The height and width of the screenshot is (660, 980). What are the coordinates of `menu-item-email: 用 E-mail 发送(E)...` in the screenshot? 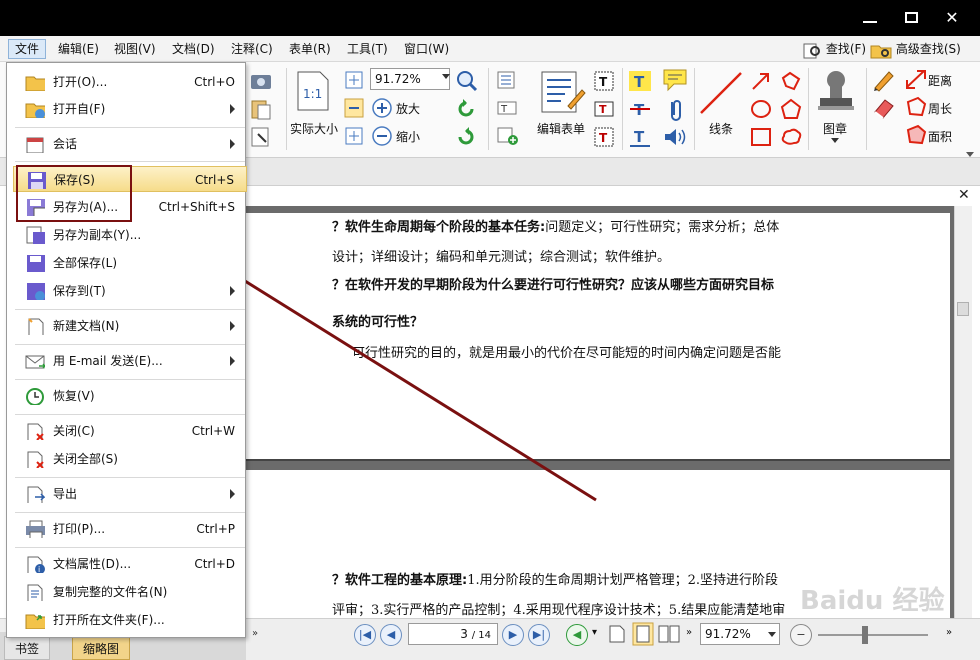 It's located at (130, 361).